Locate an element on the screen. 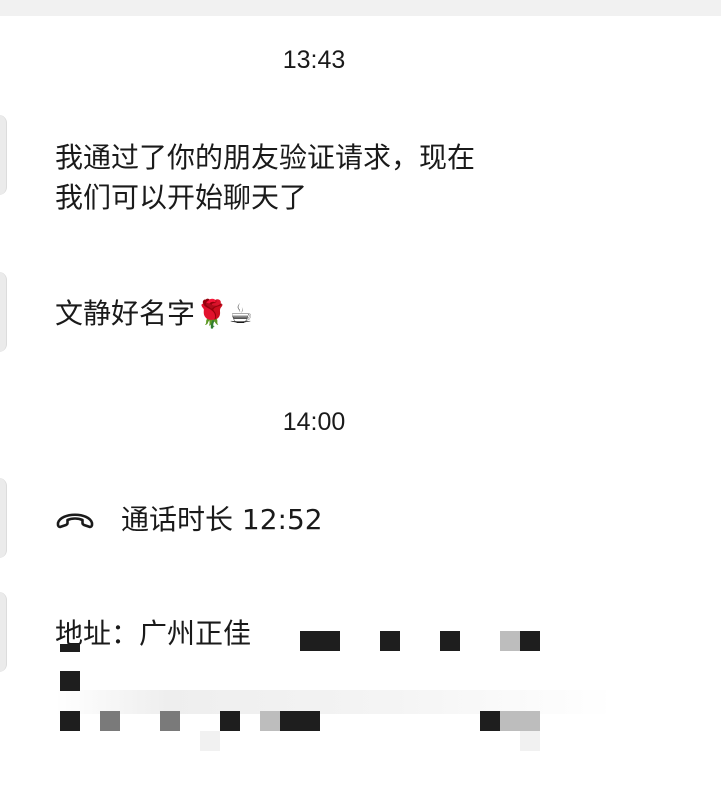 This screenshot has width=721, height=799. message-text: 文静好名字 is located at coordinates (125, 313).